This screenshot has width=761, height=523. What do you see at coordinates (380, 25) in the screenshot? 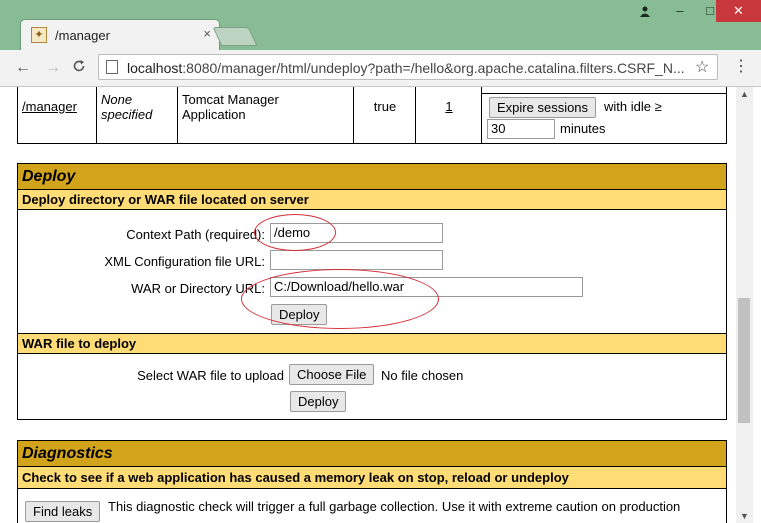
I see `title-bar: ✦ /manager × – □ ✕` at bounding box center [380, 25].